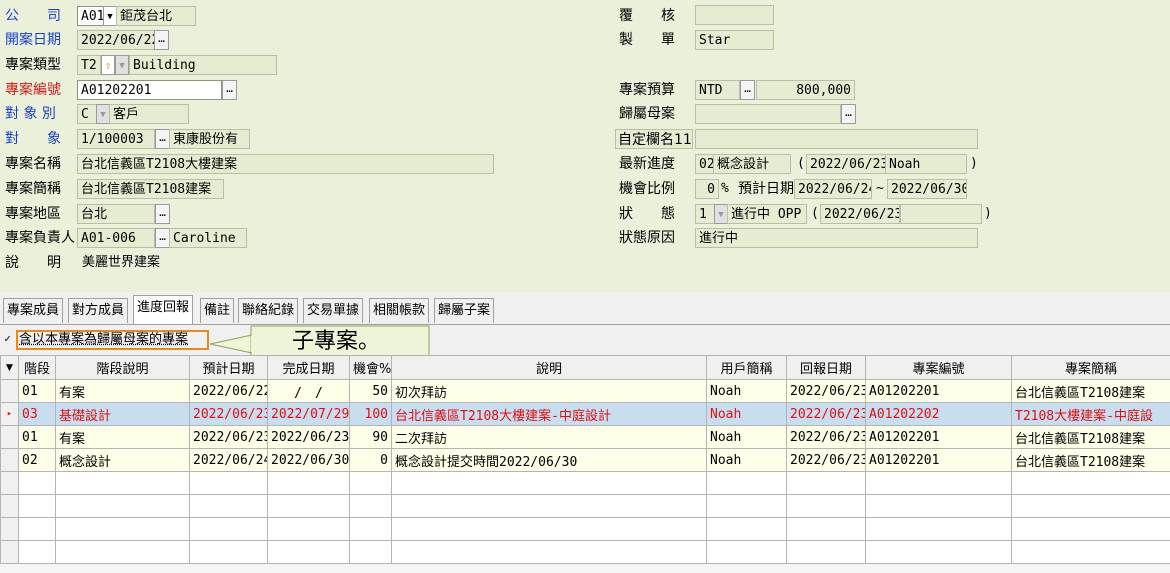 This screenshot has height=573, width=1170. I want to click on col-done-date: 完成日期, so click(308, 367).